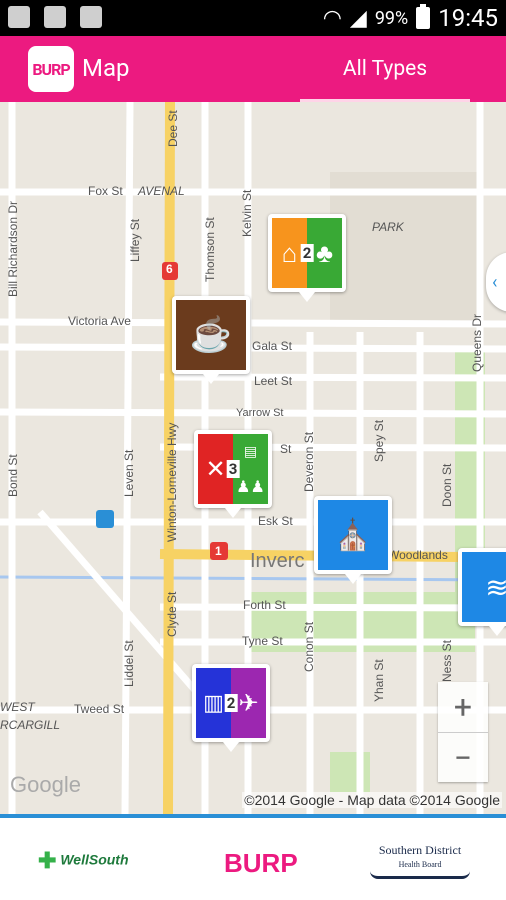 The height and width of the screenshot is (900, 506). I want to click on street-label: Bond St, so click(13, 475).